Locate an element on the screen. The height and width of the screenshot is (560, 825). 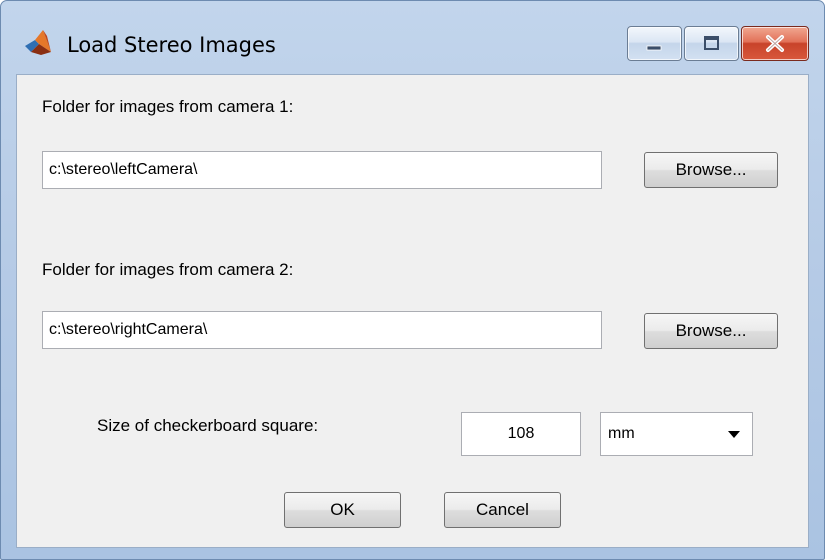
checkerboard-size-input: 108 is located at coordinates (521, 434).